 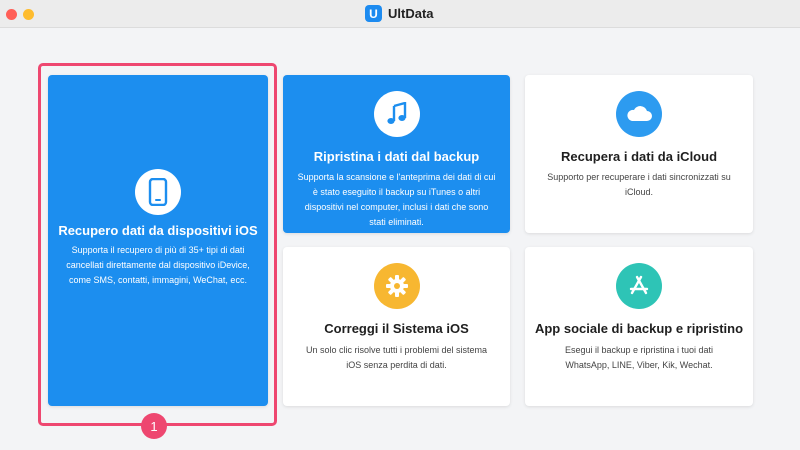 I want to click on cloud-icon, so click(x=639, y=114).